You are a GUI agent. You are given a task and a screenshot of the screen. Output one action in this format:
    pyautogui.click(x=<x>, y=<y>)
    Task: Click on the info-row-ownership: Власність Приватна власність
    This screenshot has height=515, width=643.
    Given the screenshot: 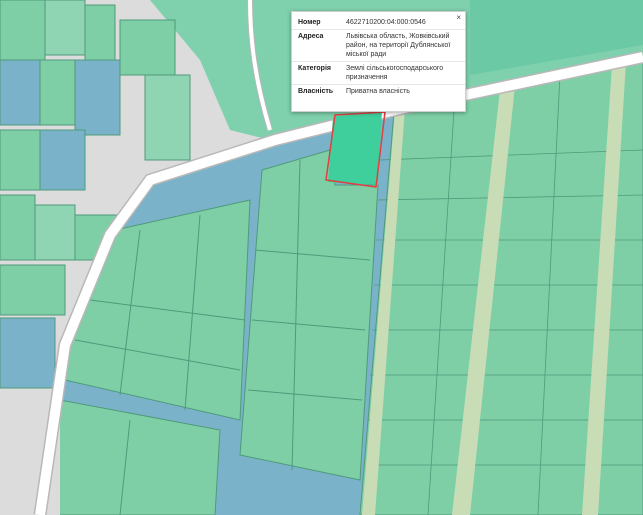 What is the action you would take?
    pyautogui.click(x=378, y=91)
    